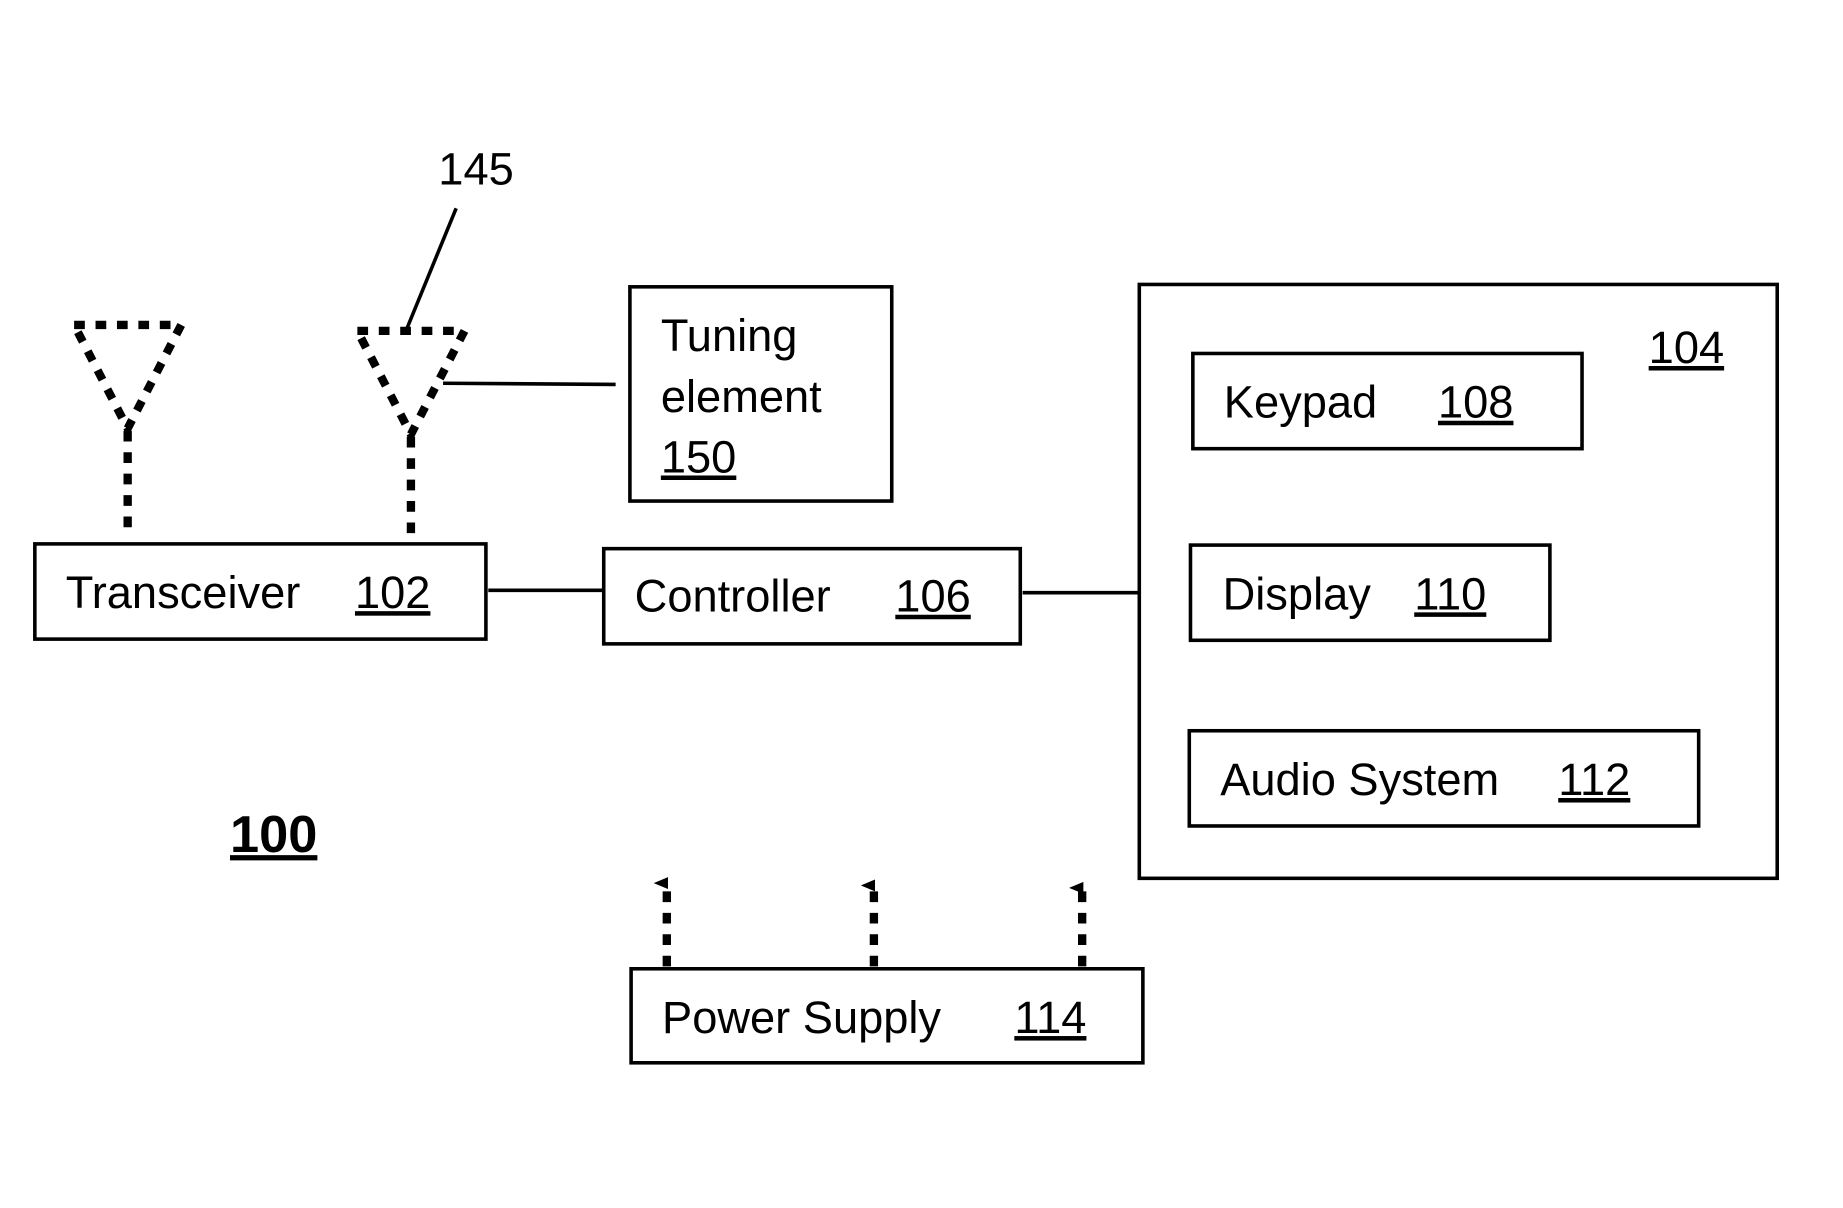 The height and width of the screenshot is (1208, 1843). I want to click on figure-ref-label: 100, so click(273, 835).